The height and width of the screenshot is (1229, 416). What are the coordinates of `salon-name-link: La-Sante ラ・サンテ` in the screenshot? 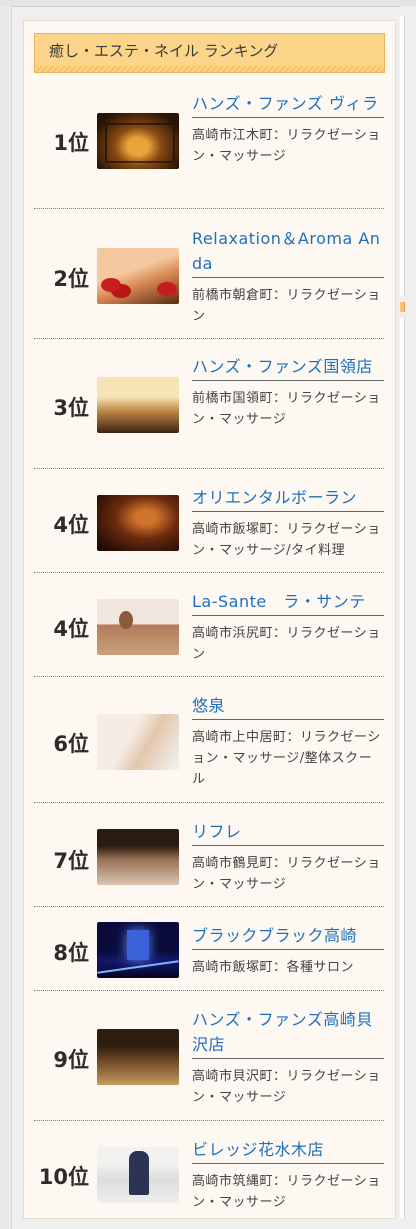 It's located at (288, 602).